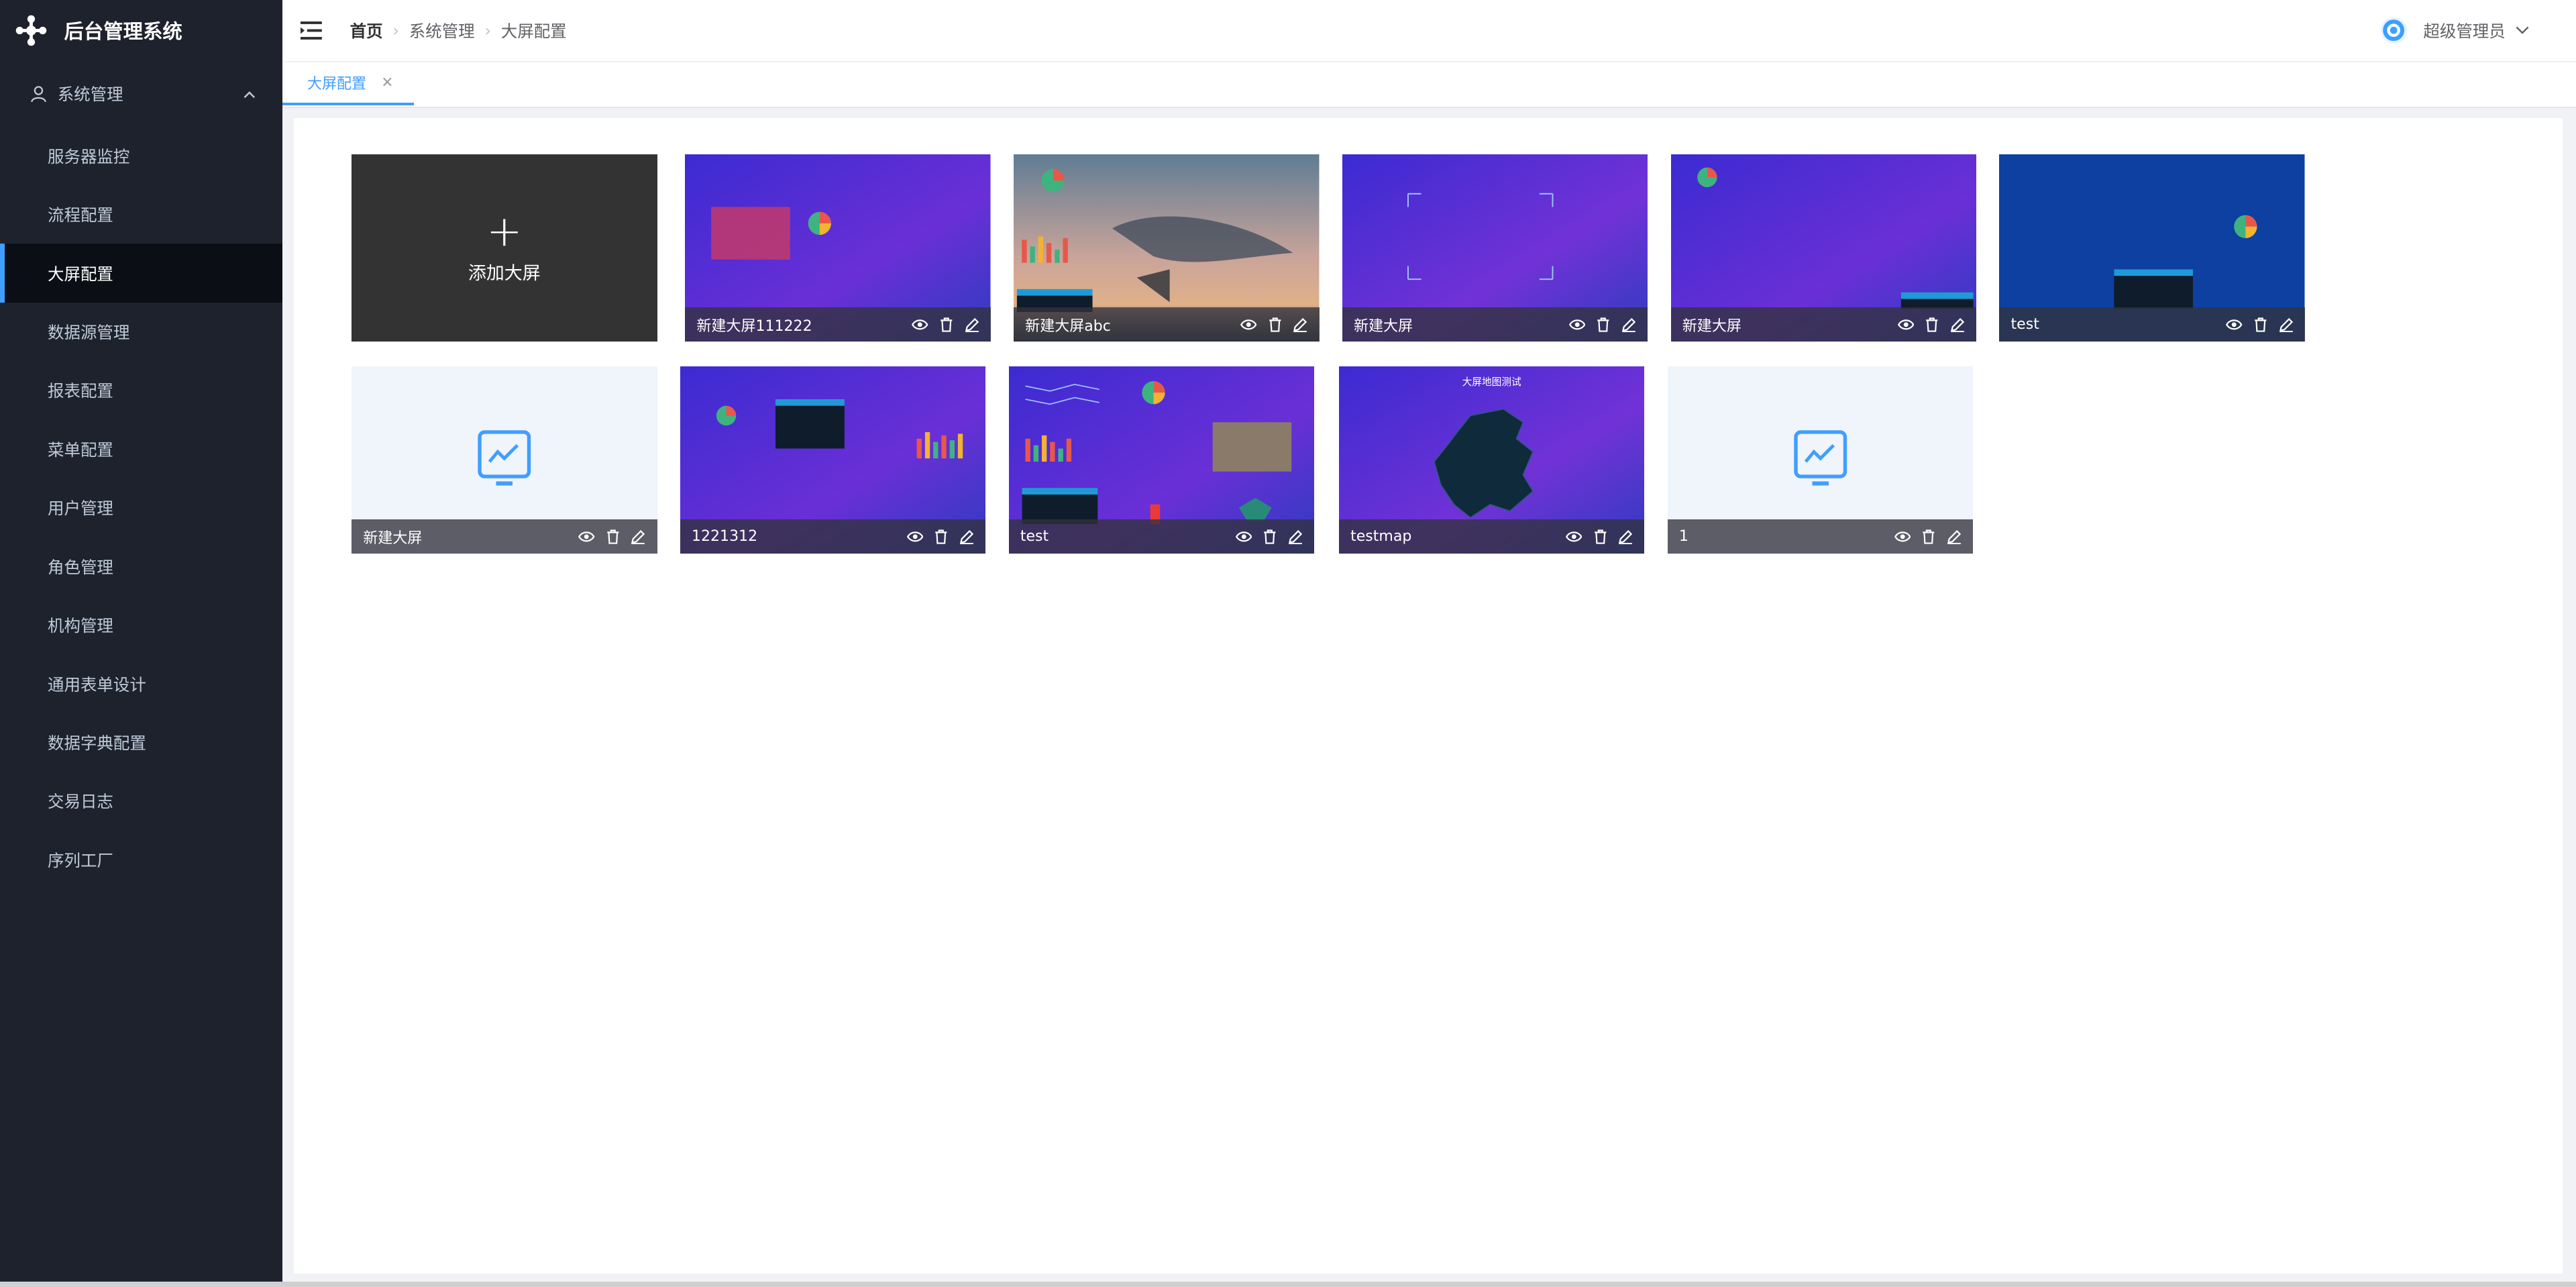 This screenshot has width=2576, height=1287. Describe the element at coordinates (80, 802) in the screenshot. I see `sidebar-item-label: 交易日志` at that location.